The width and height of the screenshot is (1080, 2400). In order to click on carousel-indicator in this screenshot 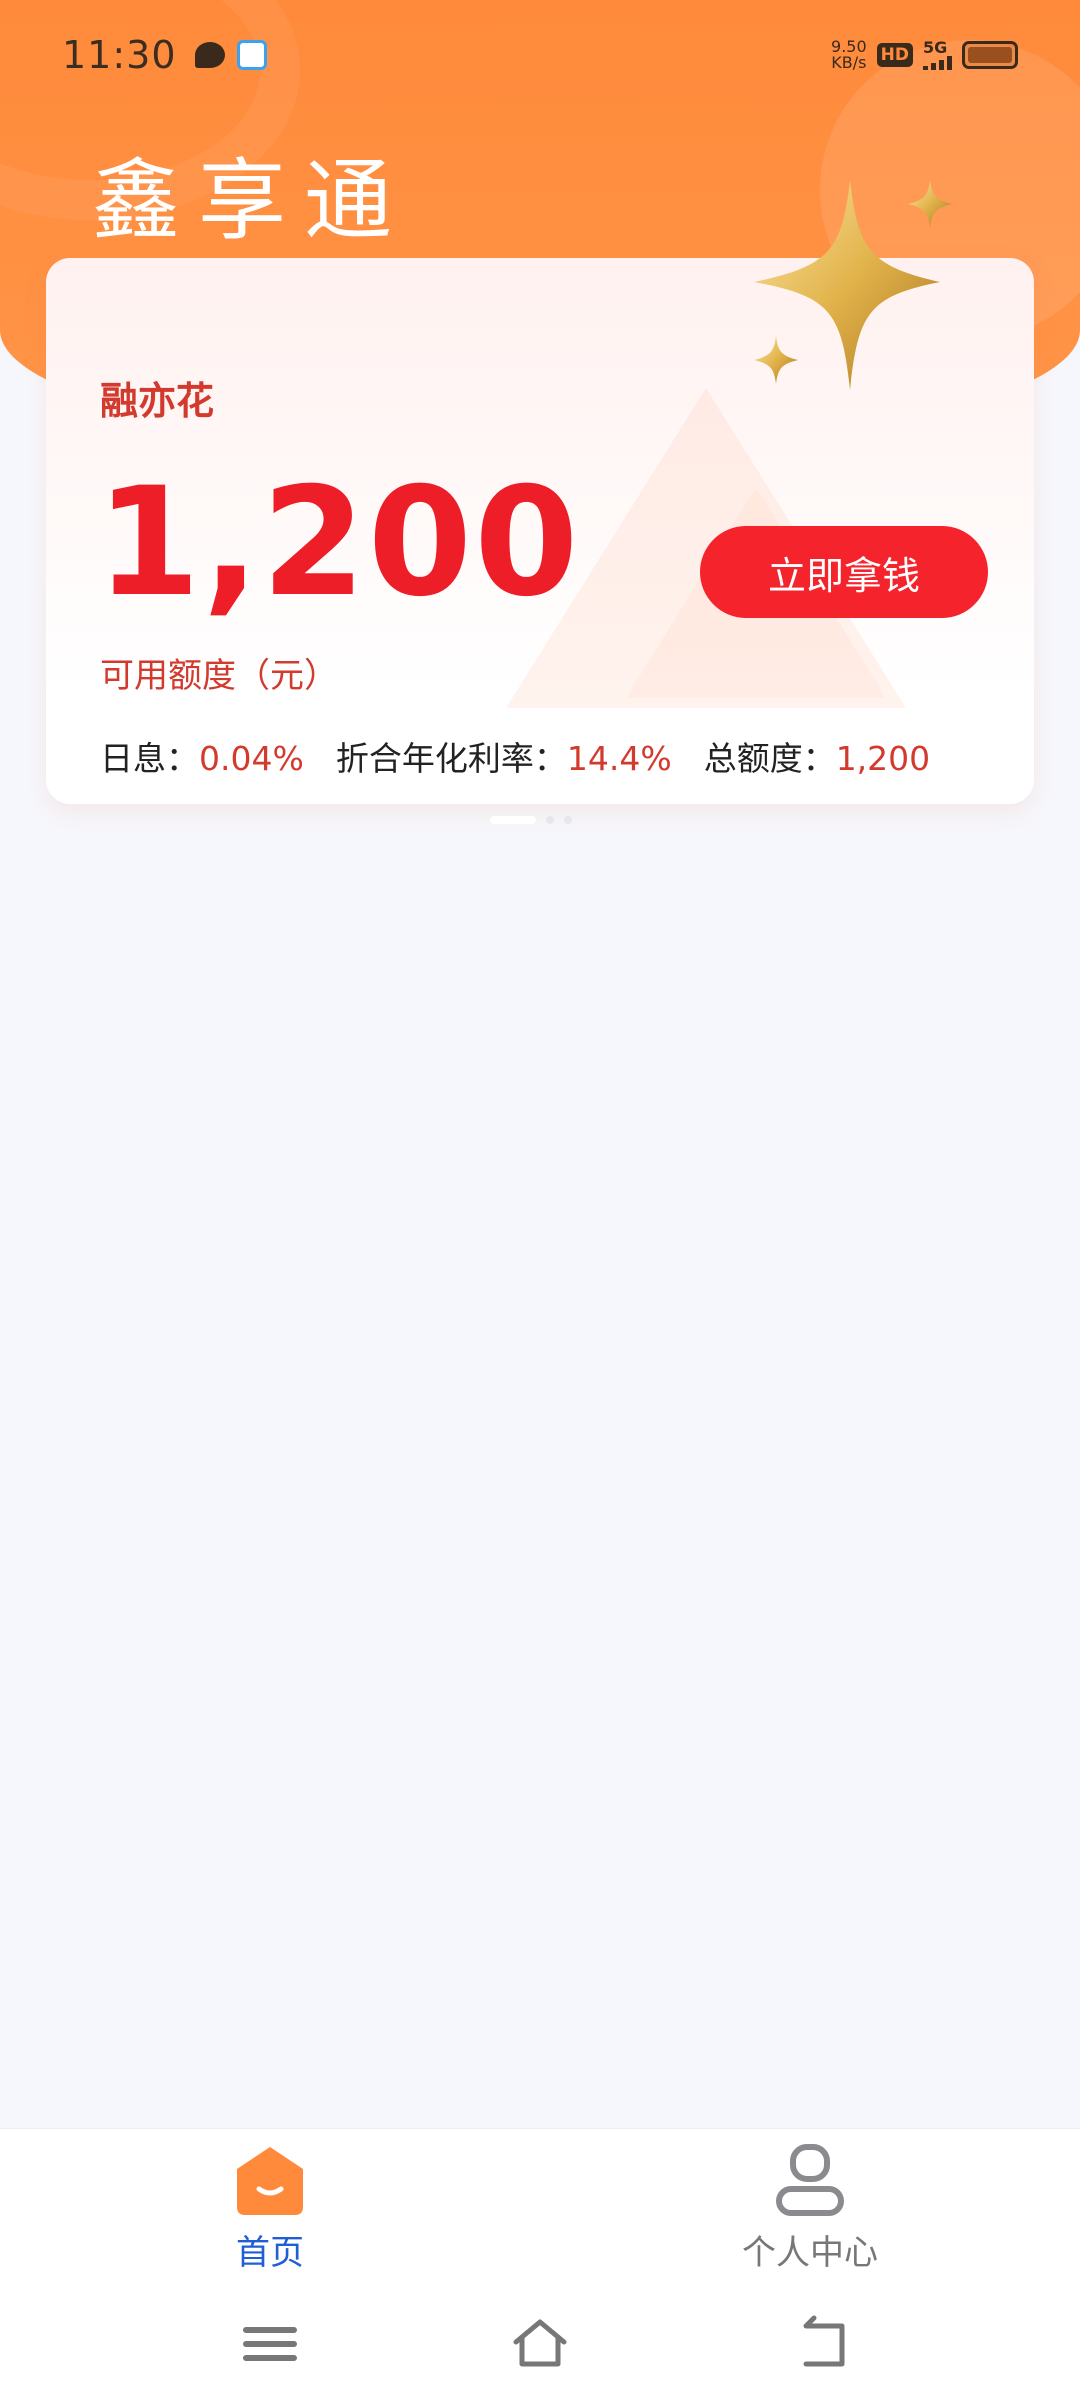, I will do `click(531, 820)`.